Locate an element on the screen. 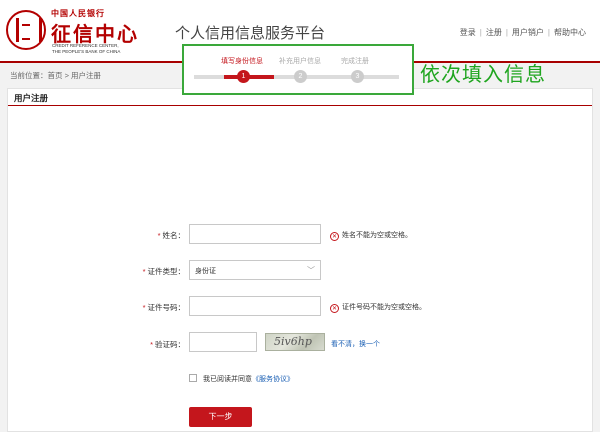 This screenshot has width=600, height=432. idtype-label: * 证件类型： is located at coordinates (145, 271).